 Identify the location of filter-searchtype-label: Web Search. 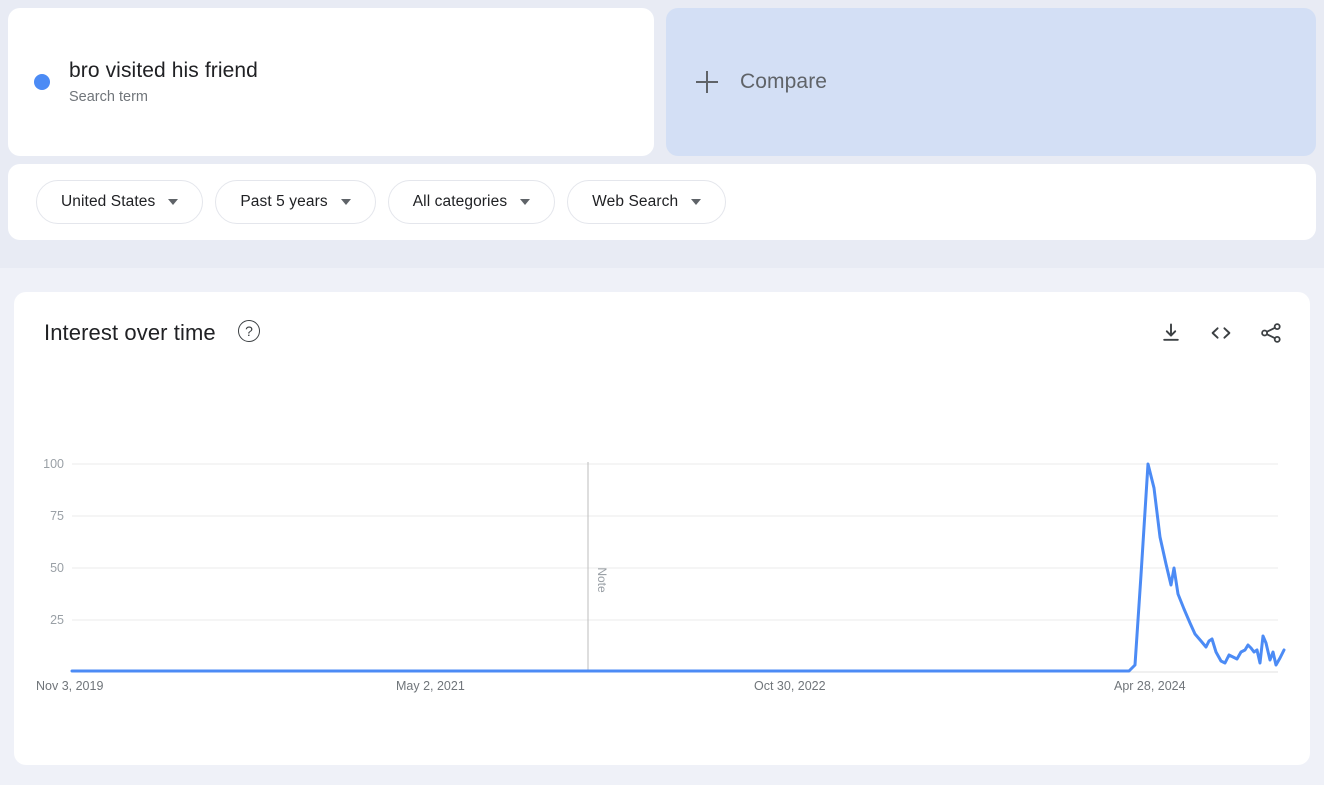
(635, 201).